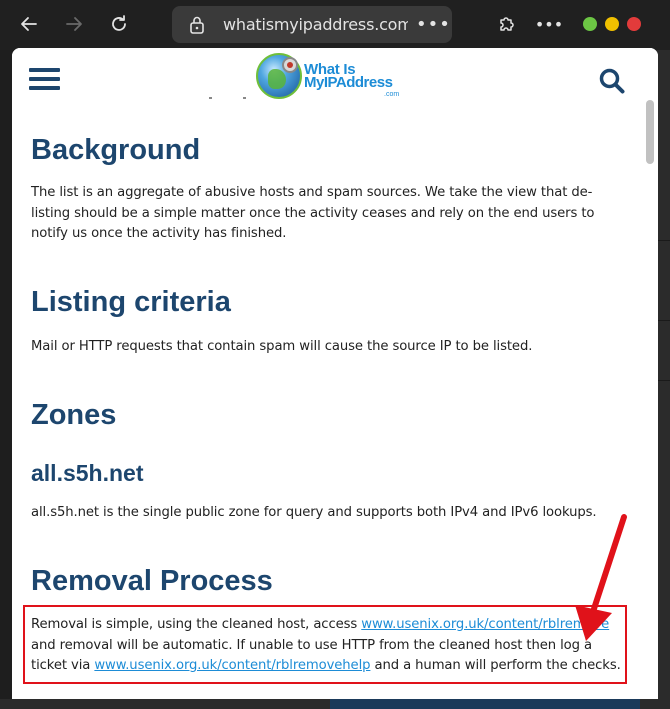  I want to click on refresh-button, so click(119, 24).